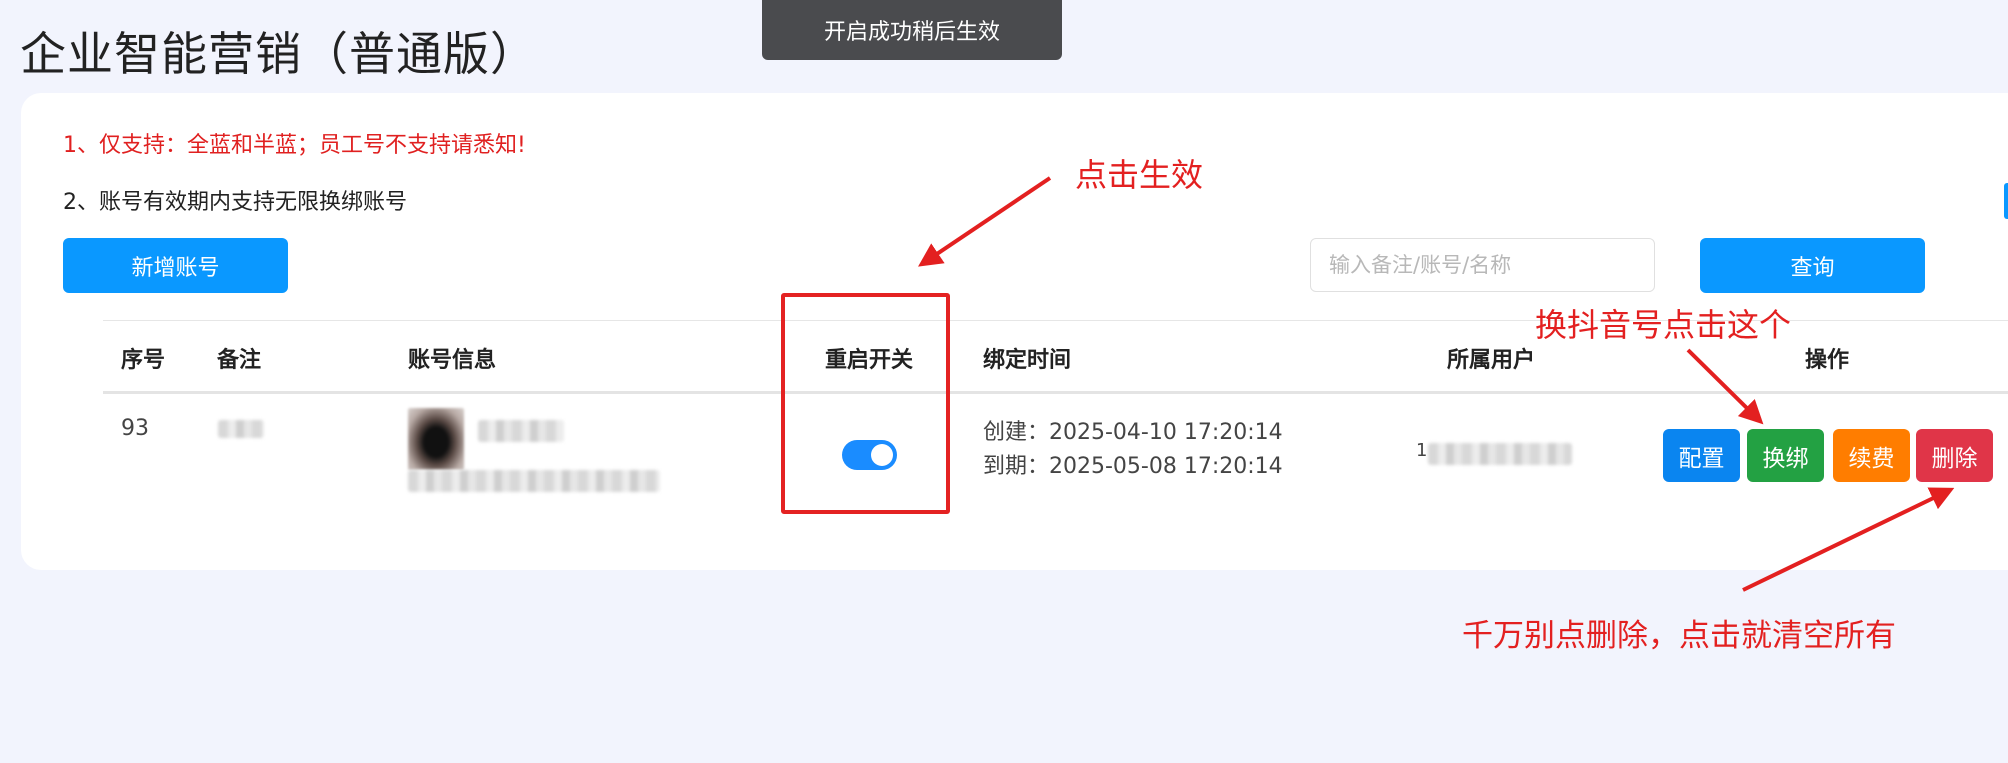 This screenshot has height=763, width=2008. What do you see at coordinates (2006, 201) in the screenshot?
I see `side-tab-edge` at bounding box center [2006, 201].